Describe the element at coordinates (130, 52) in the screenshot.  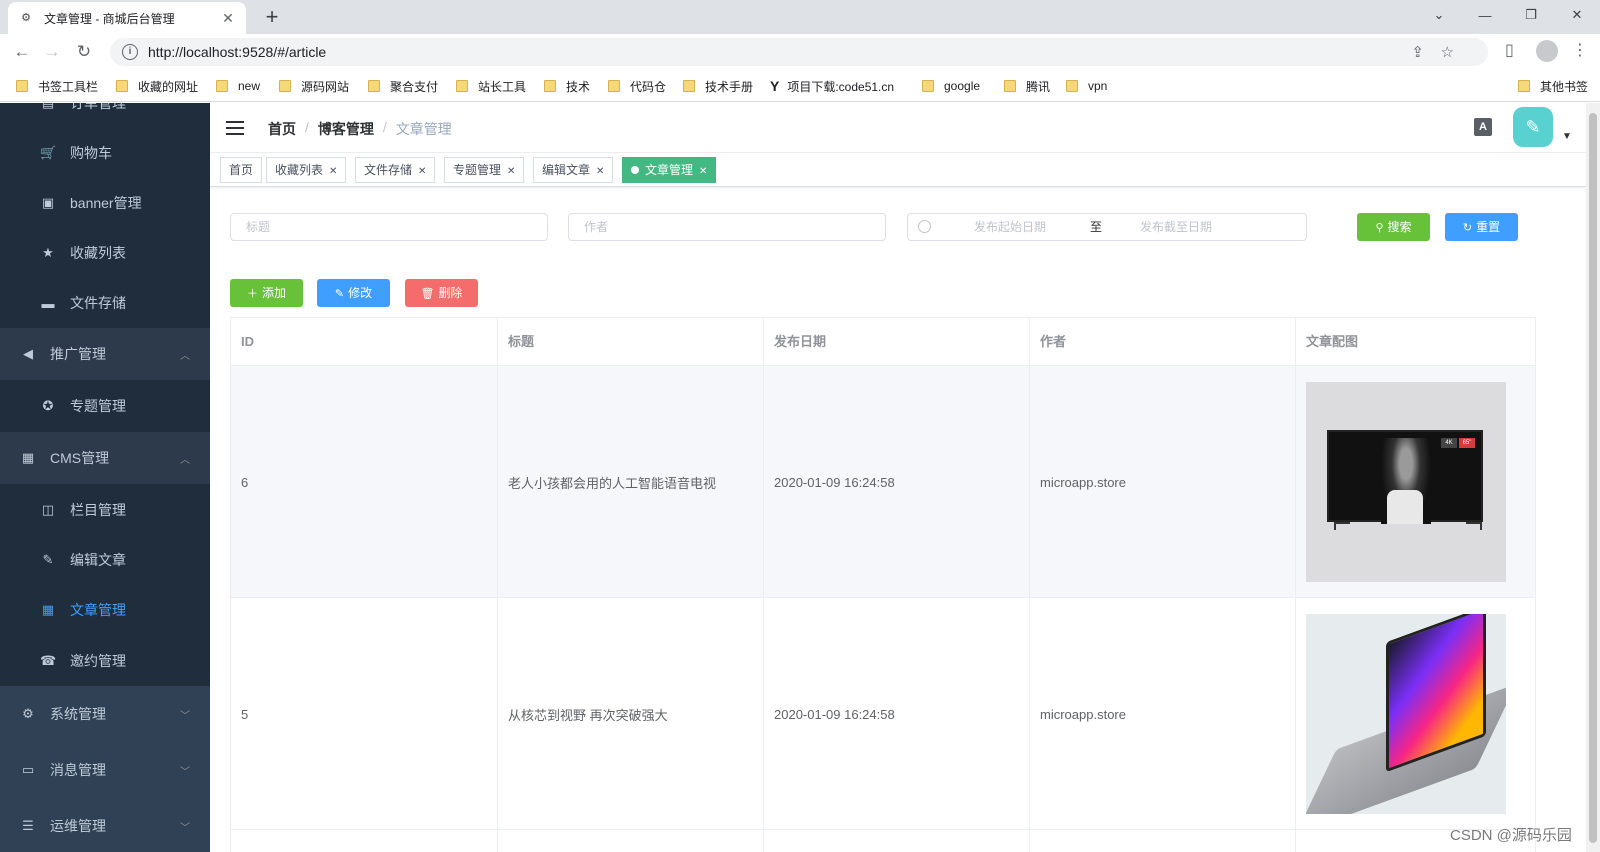
I see `site-info-icon: i` at that location.